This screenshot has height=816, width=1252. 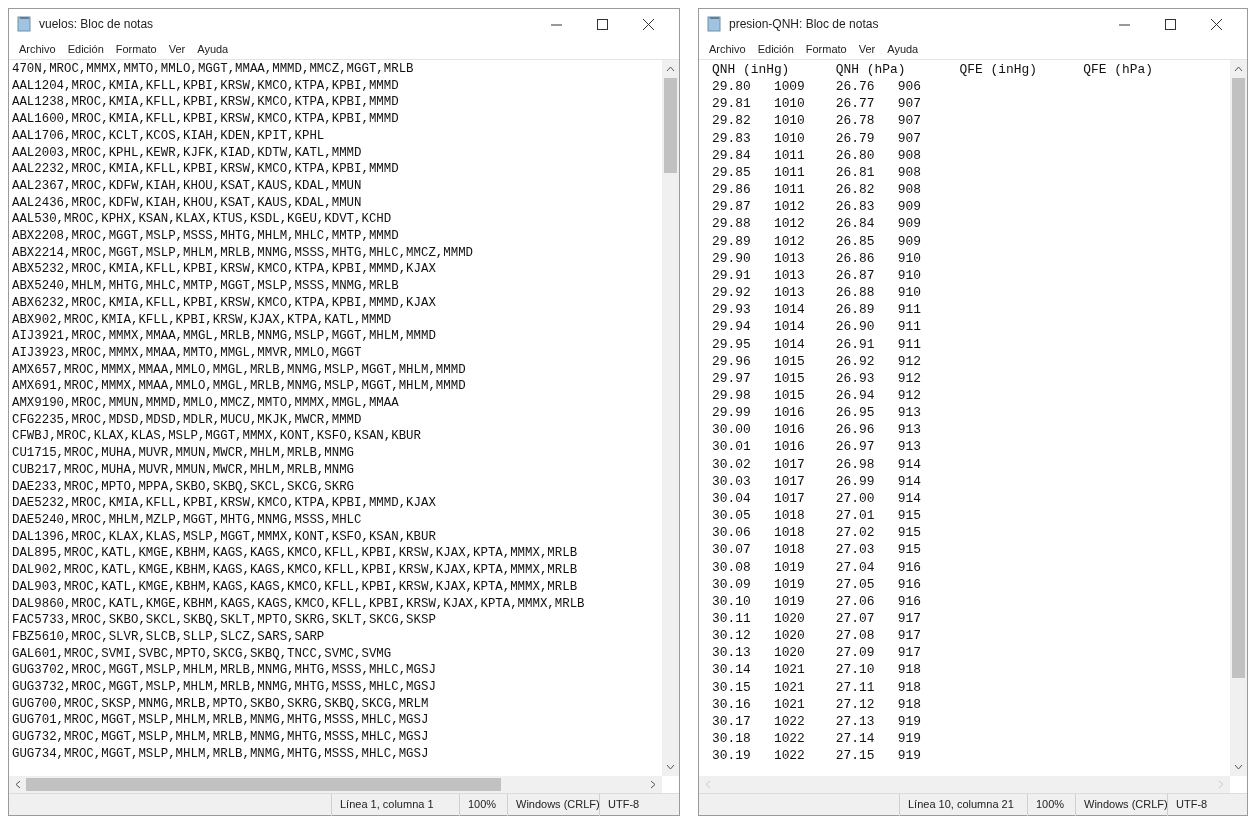 I want to click on text-line: 30.09 1019 27.05 916, so click(x=816, y=584).